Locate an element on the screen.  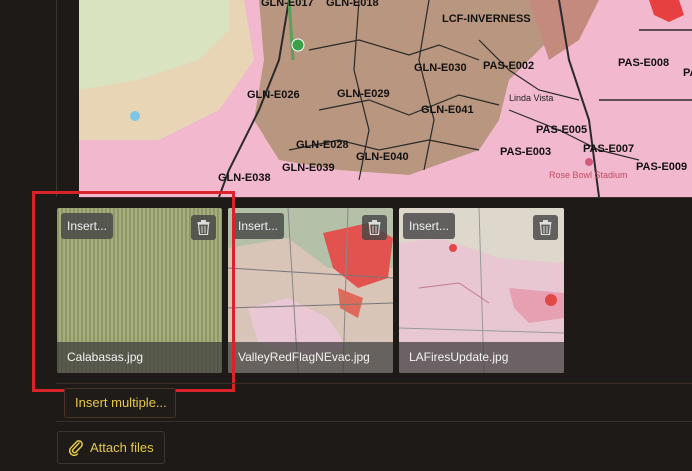
map-label: GLN-E017 is located at coordinates (287, 4).